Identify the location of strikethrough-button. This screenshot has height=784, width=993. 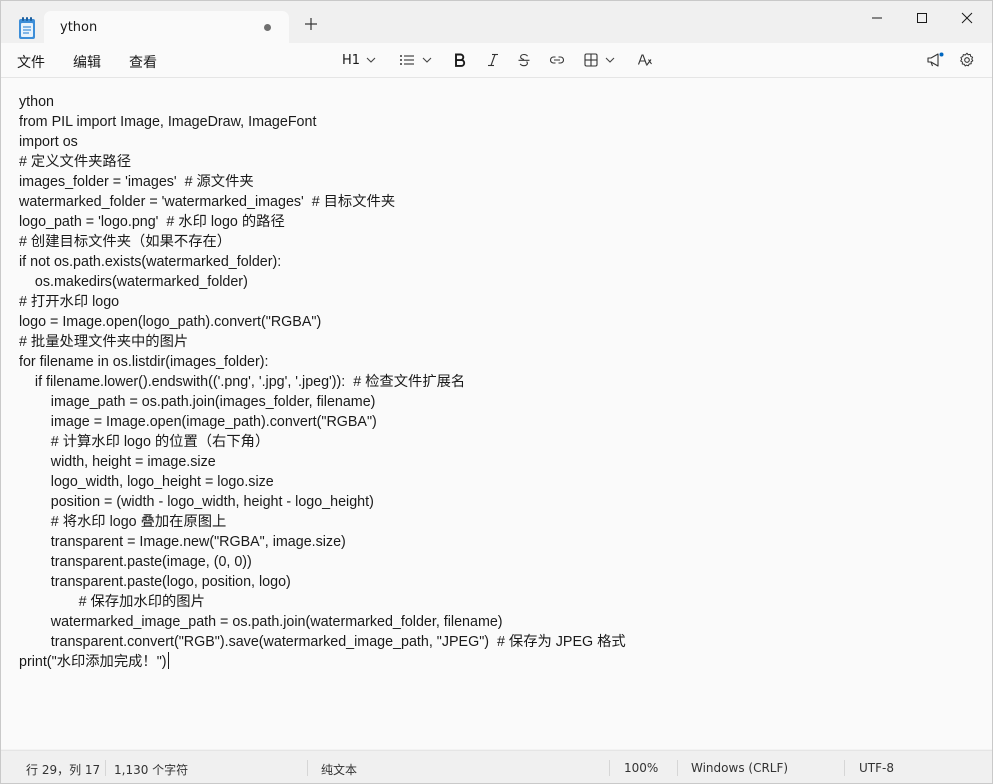
(524, 60).